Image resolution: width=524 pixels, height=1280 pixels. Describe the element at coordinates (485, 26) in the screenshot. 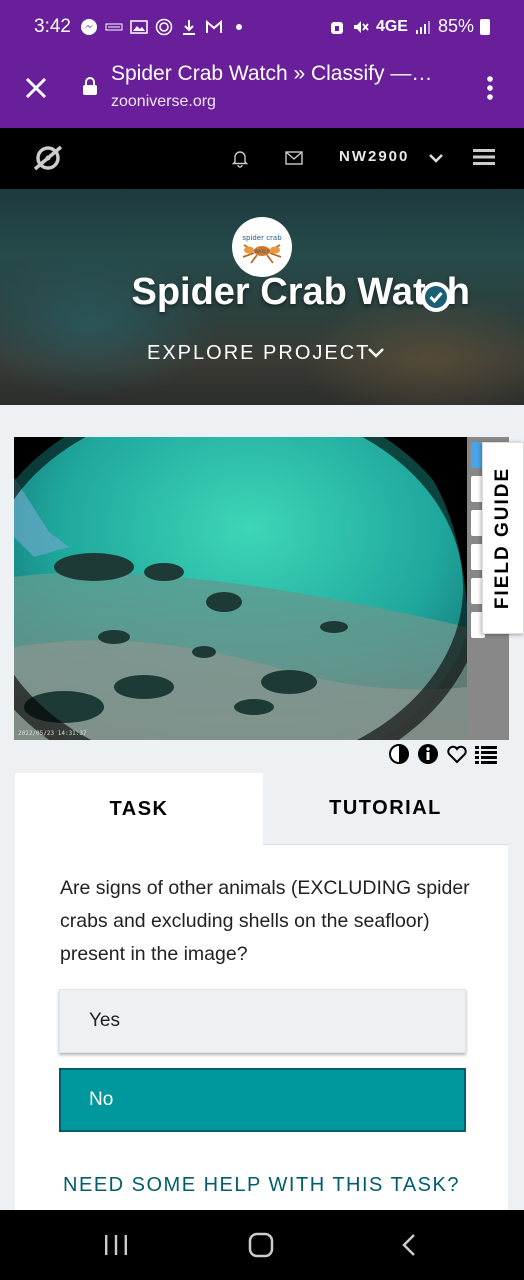

I see `battery-icon` at that location.